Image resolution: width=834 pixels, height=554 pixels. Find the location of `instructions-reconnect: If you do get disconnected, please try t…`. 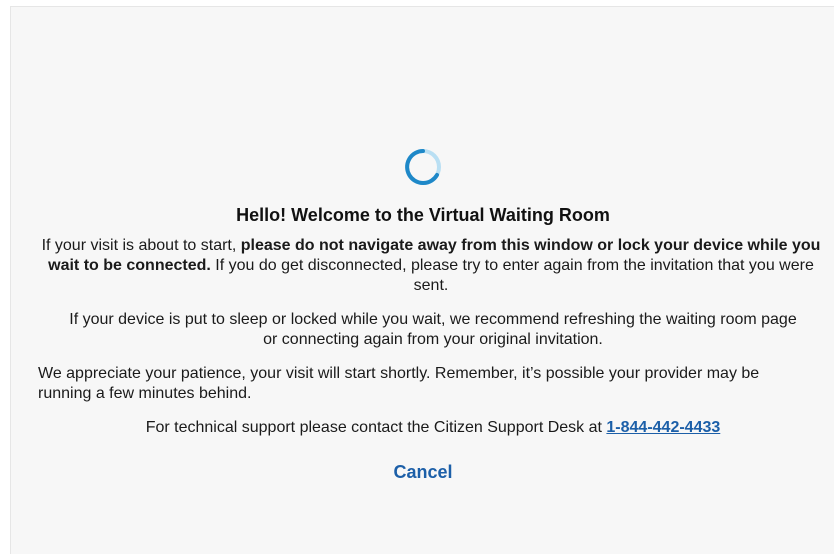

instructions-reconnect: If you do get disconnected, please try t… is located at coordinates (512, 275).